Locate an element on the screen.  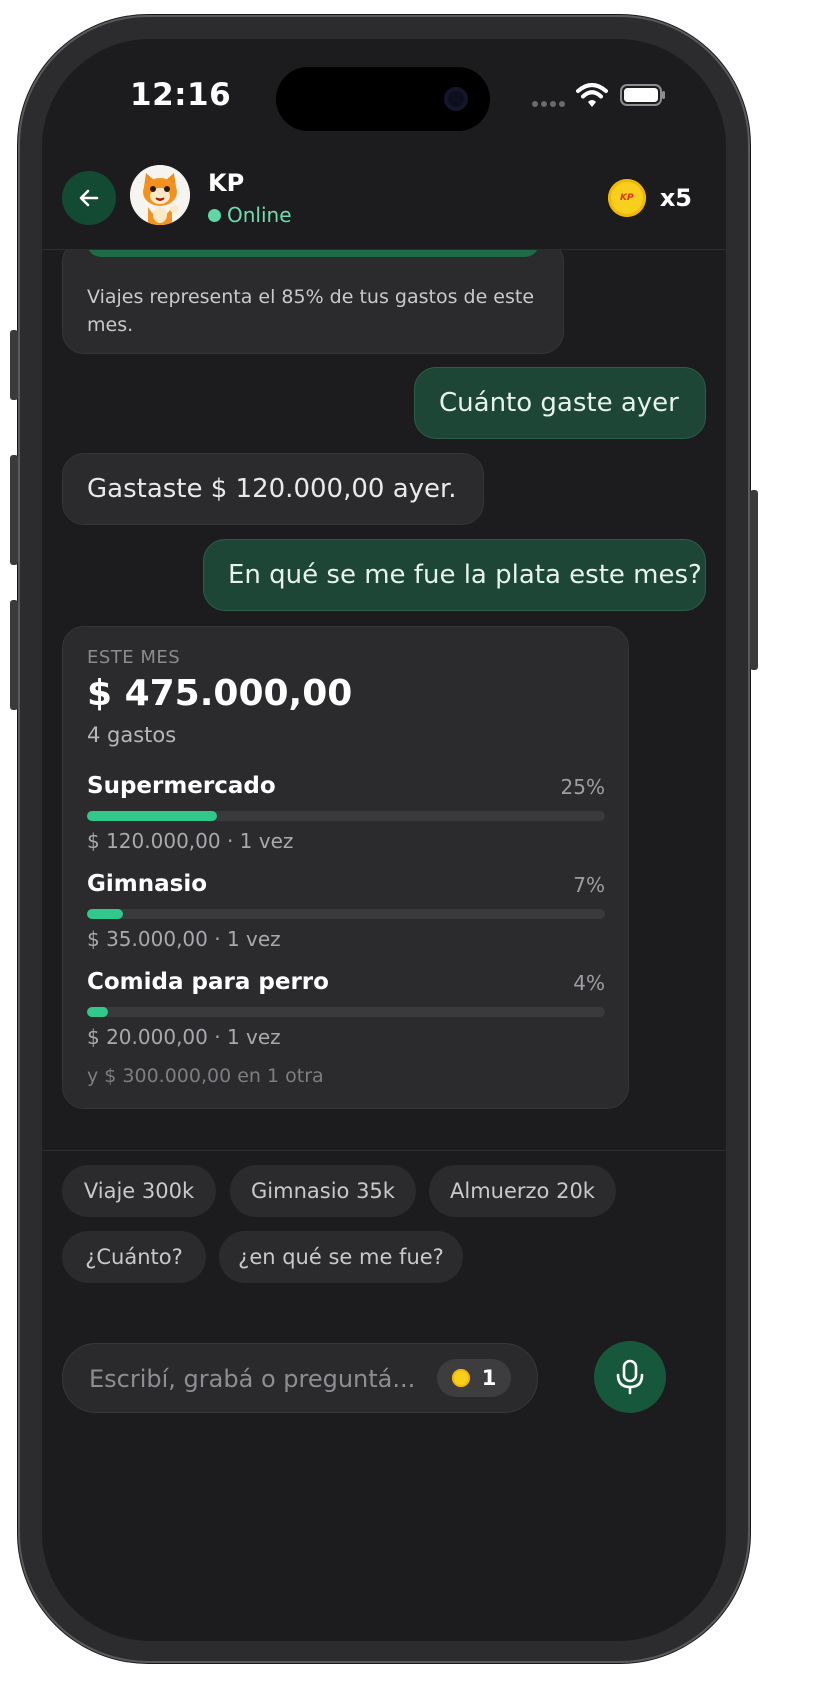
online-dot-icon is located at coordinates (214, 215).